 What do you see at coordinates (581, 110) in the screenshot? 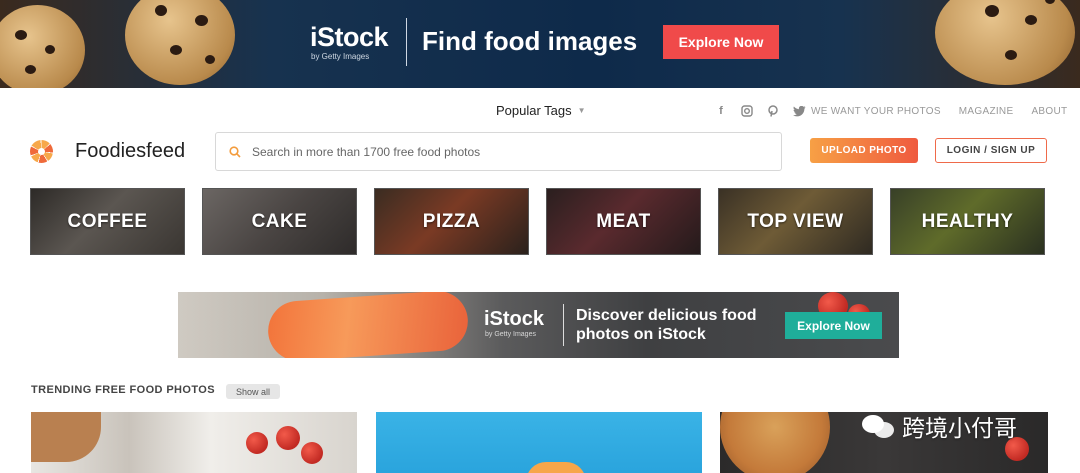
I see `chevron-down-icon: ▼` at bounding box center [581, 110].